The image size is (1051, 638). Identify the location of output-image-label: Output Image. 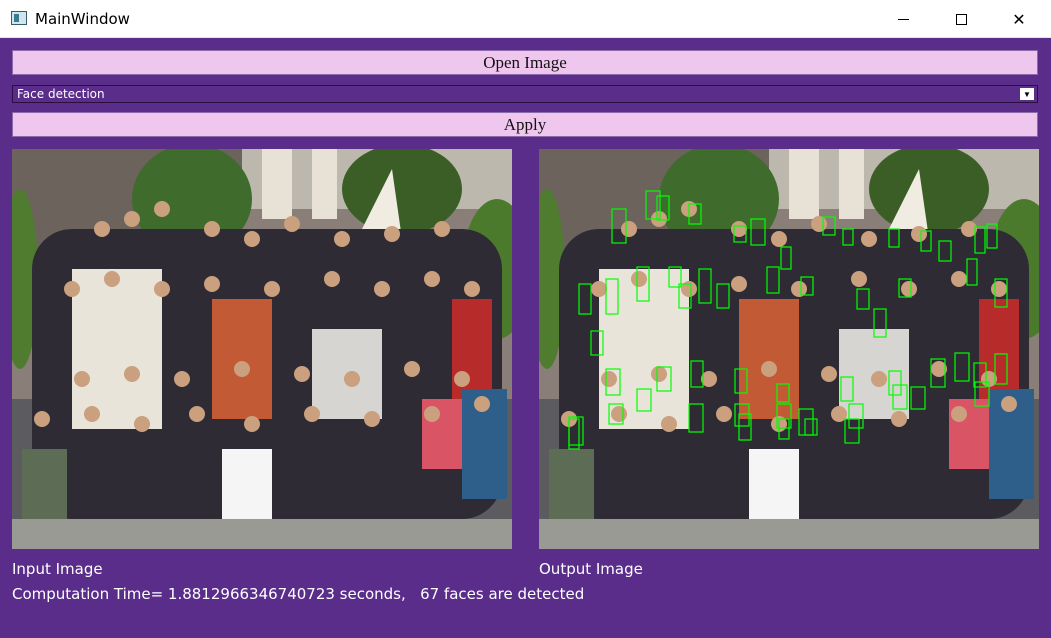
(591, 569).